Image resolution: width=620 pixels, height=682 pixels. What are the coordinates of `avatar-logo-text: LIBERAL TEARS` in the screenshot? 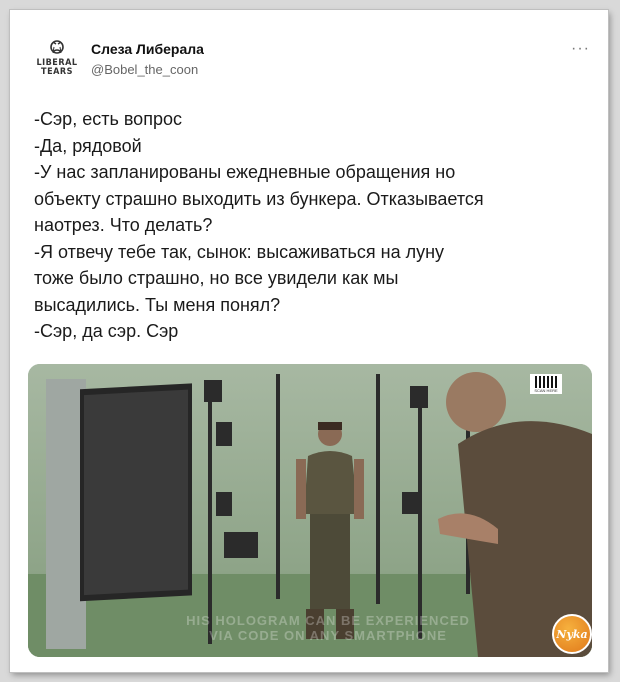 It's located at (57, 67).